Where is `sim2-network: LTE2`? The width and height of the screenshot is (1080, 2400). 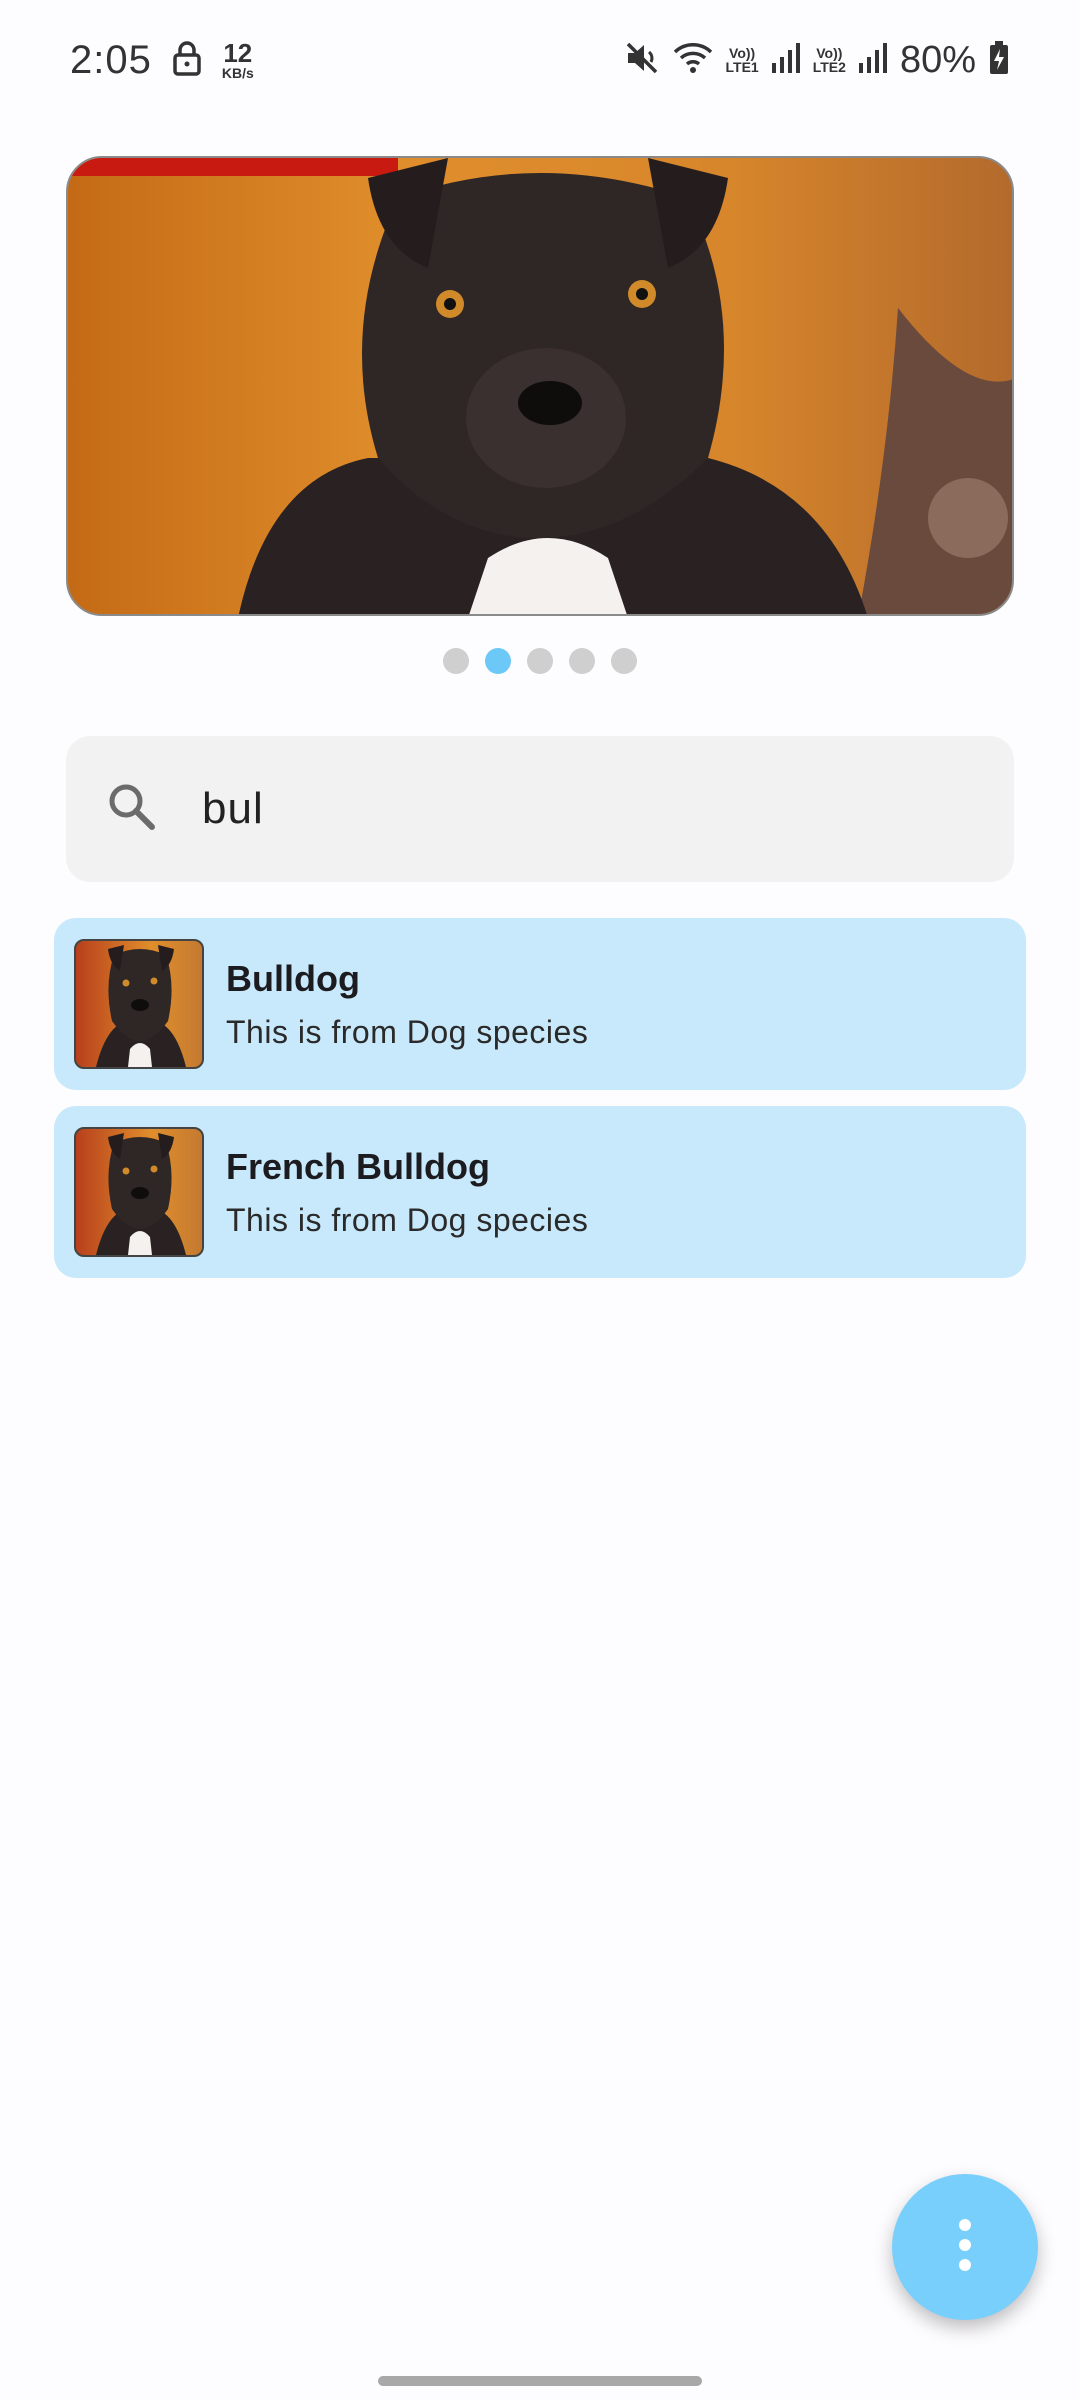
sim2-network: LTE2 is located at coordinates (829, 67).